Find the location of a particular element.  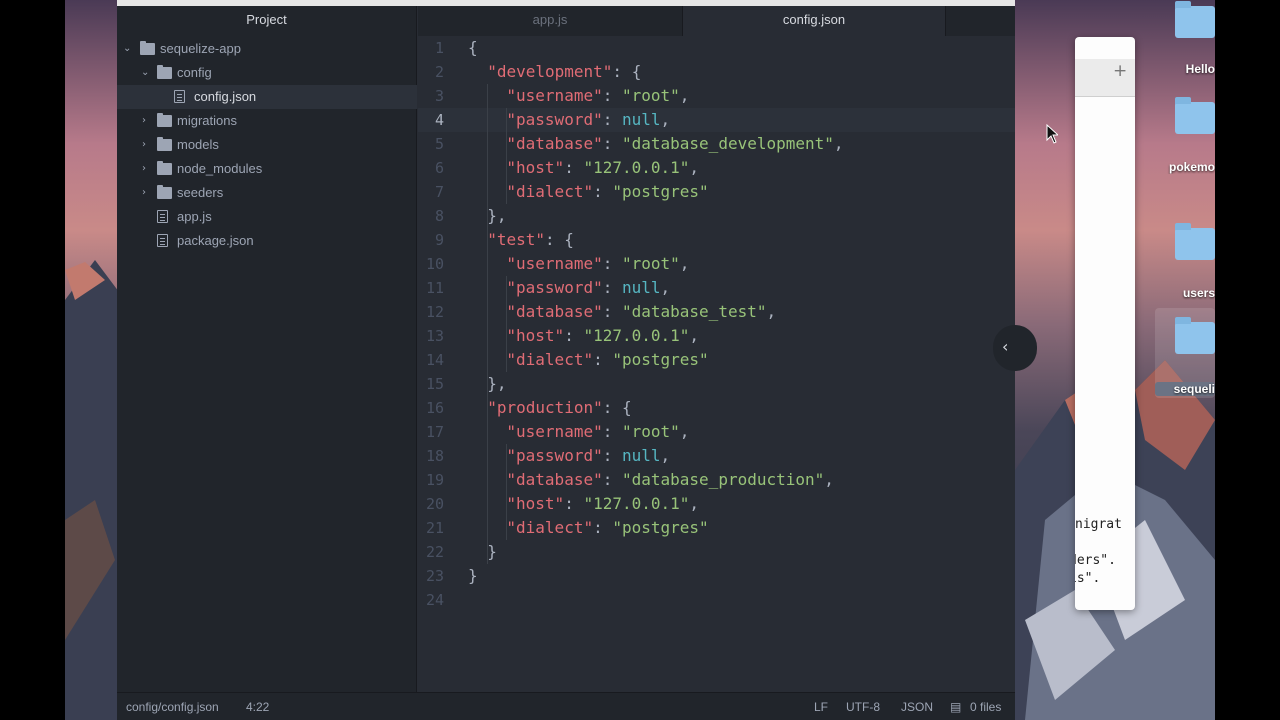

code-line: 3 "username": "root", is located at coordinates (716, 96).